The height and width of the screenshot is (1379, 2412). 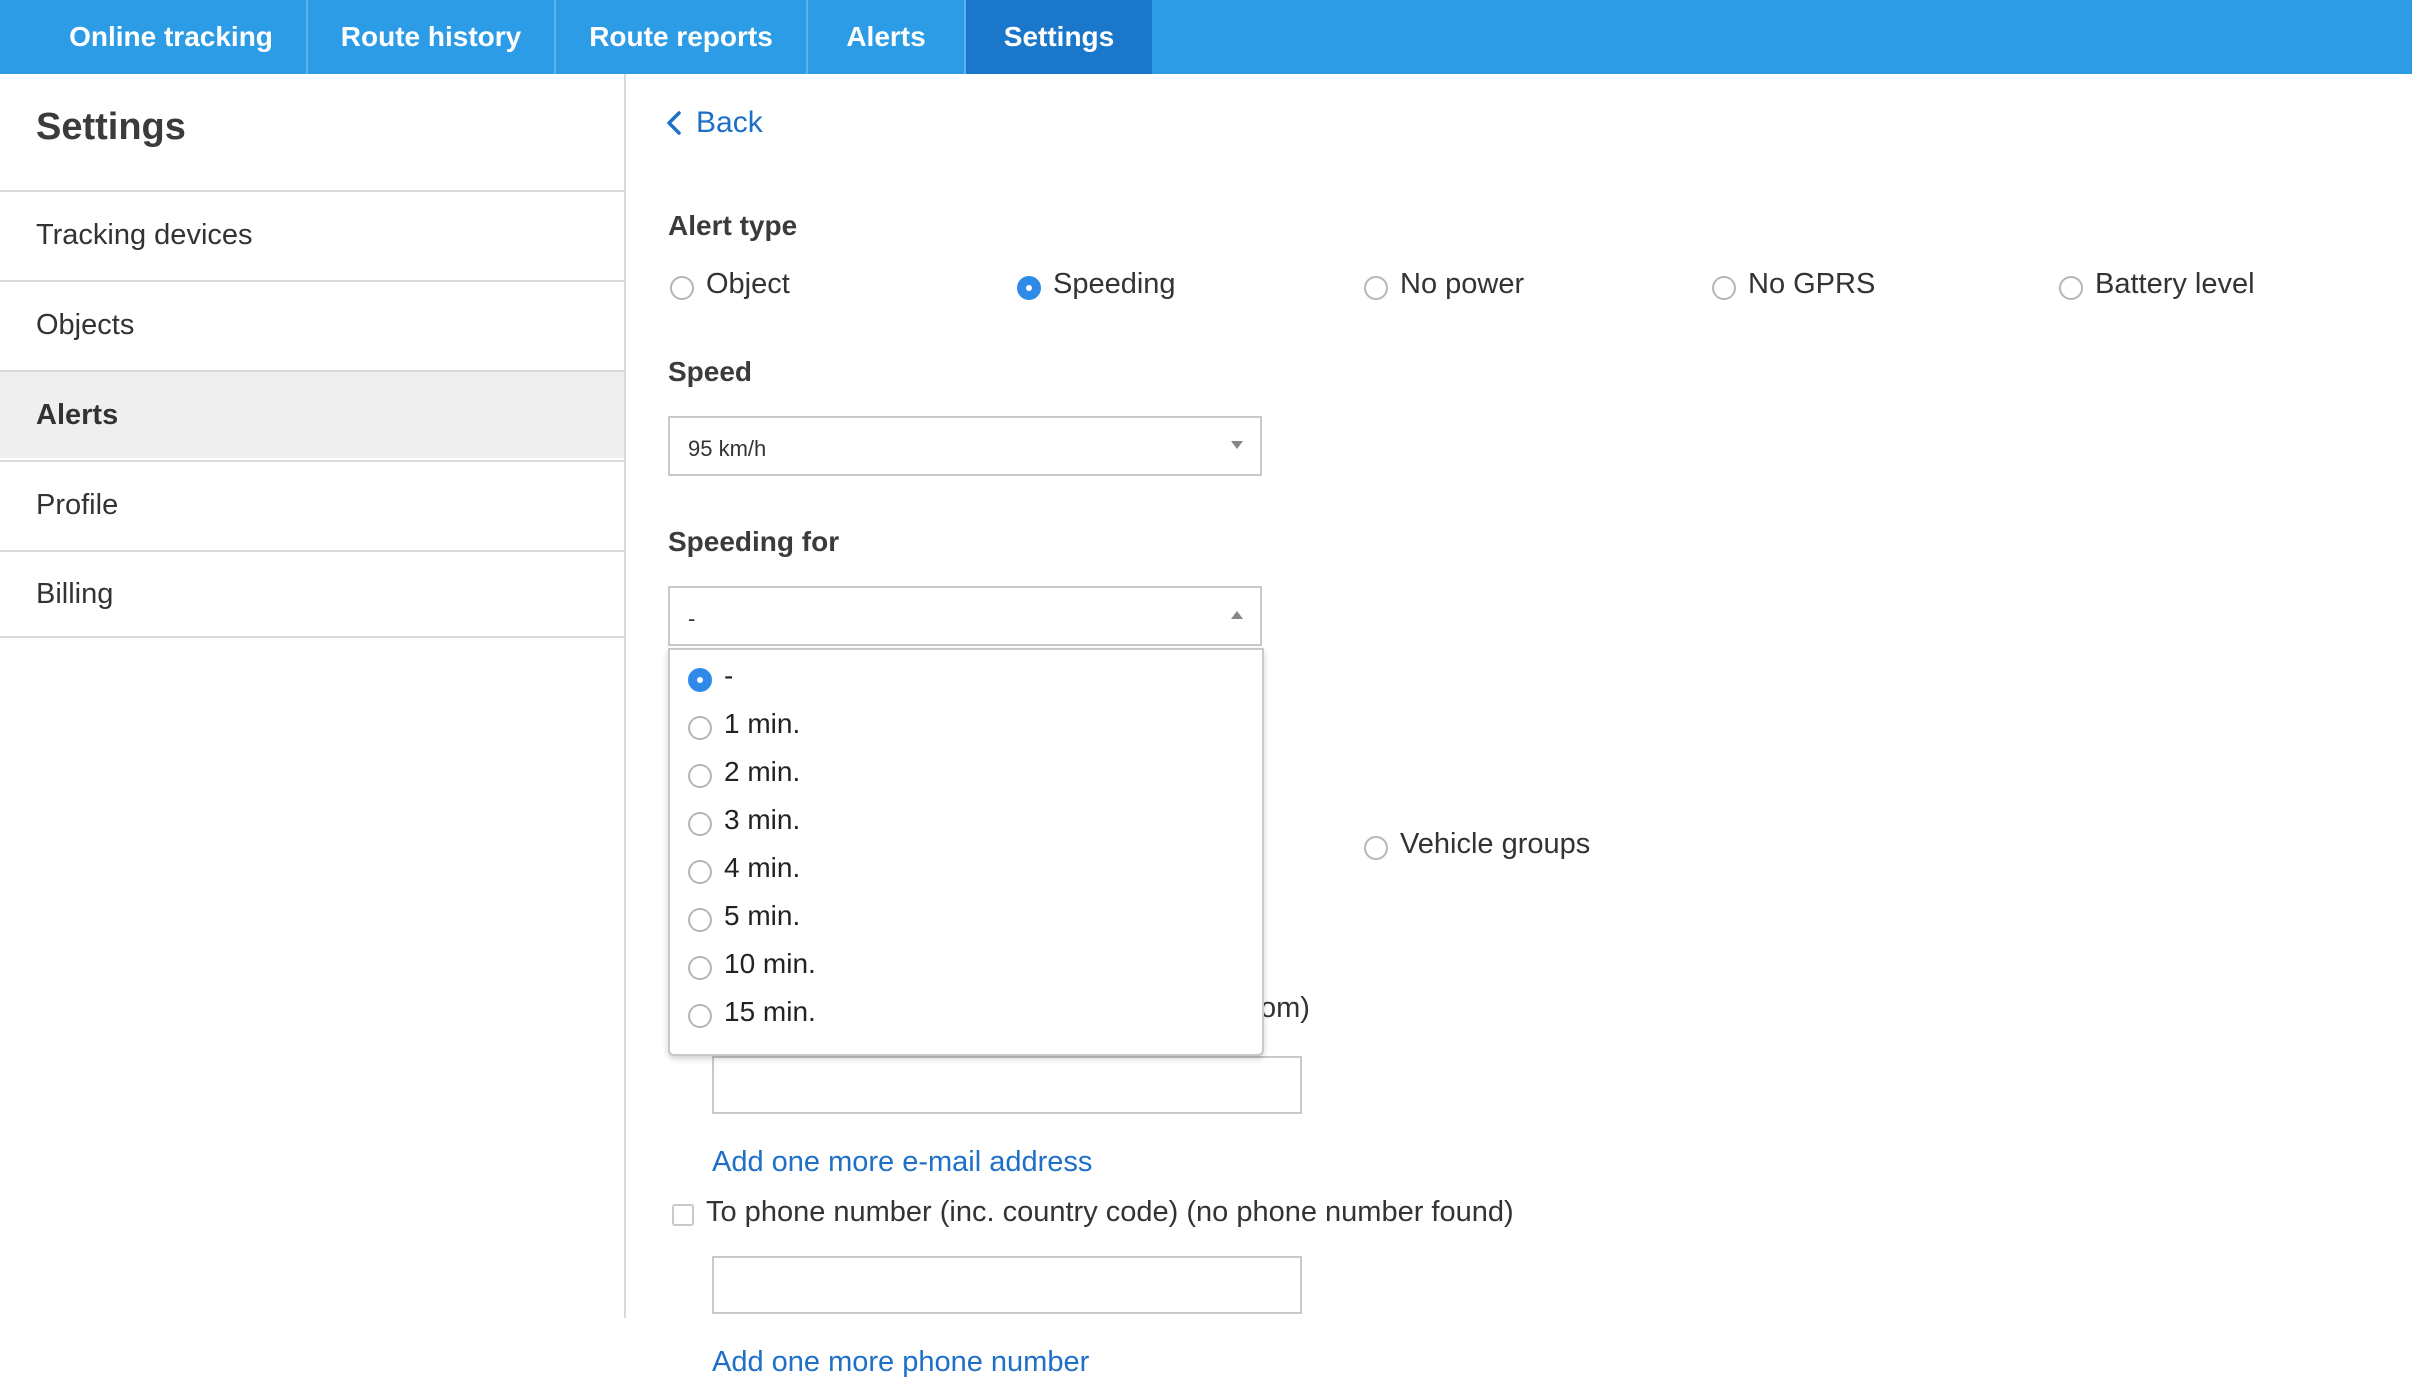 What do you see at coordinates (1462, 284) in the screenshot?
I see `radio-no-power-label: No power` at bounding box center [1462, 284].